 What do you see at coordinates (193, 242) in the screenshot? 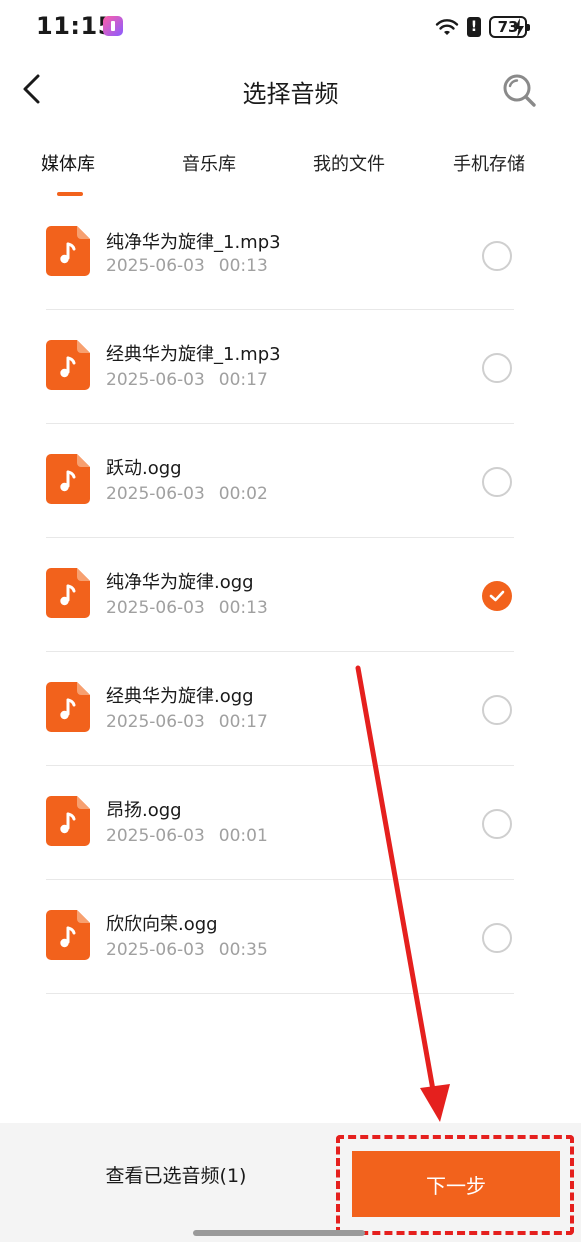
I see `file-name: 纯净华为旋律_1.mp3` at bounding box center [193, 242].